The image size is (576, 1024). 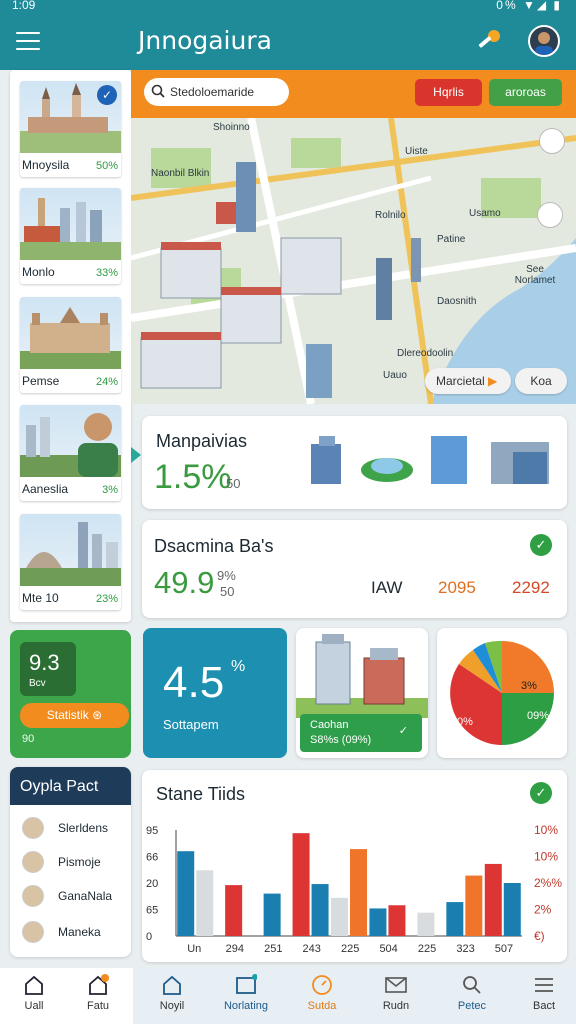 What do you see at coordinates (34, 985) in the screenshot?
I see `home-icon` at bounding box center [34, 985].